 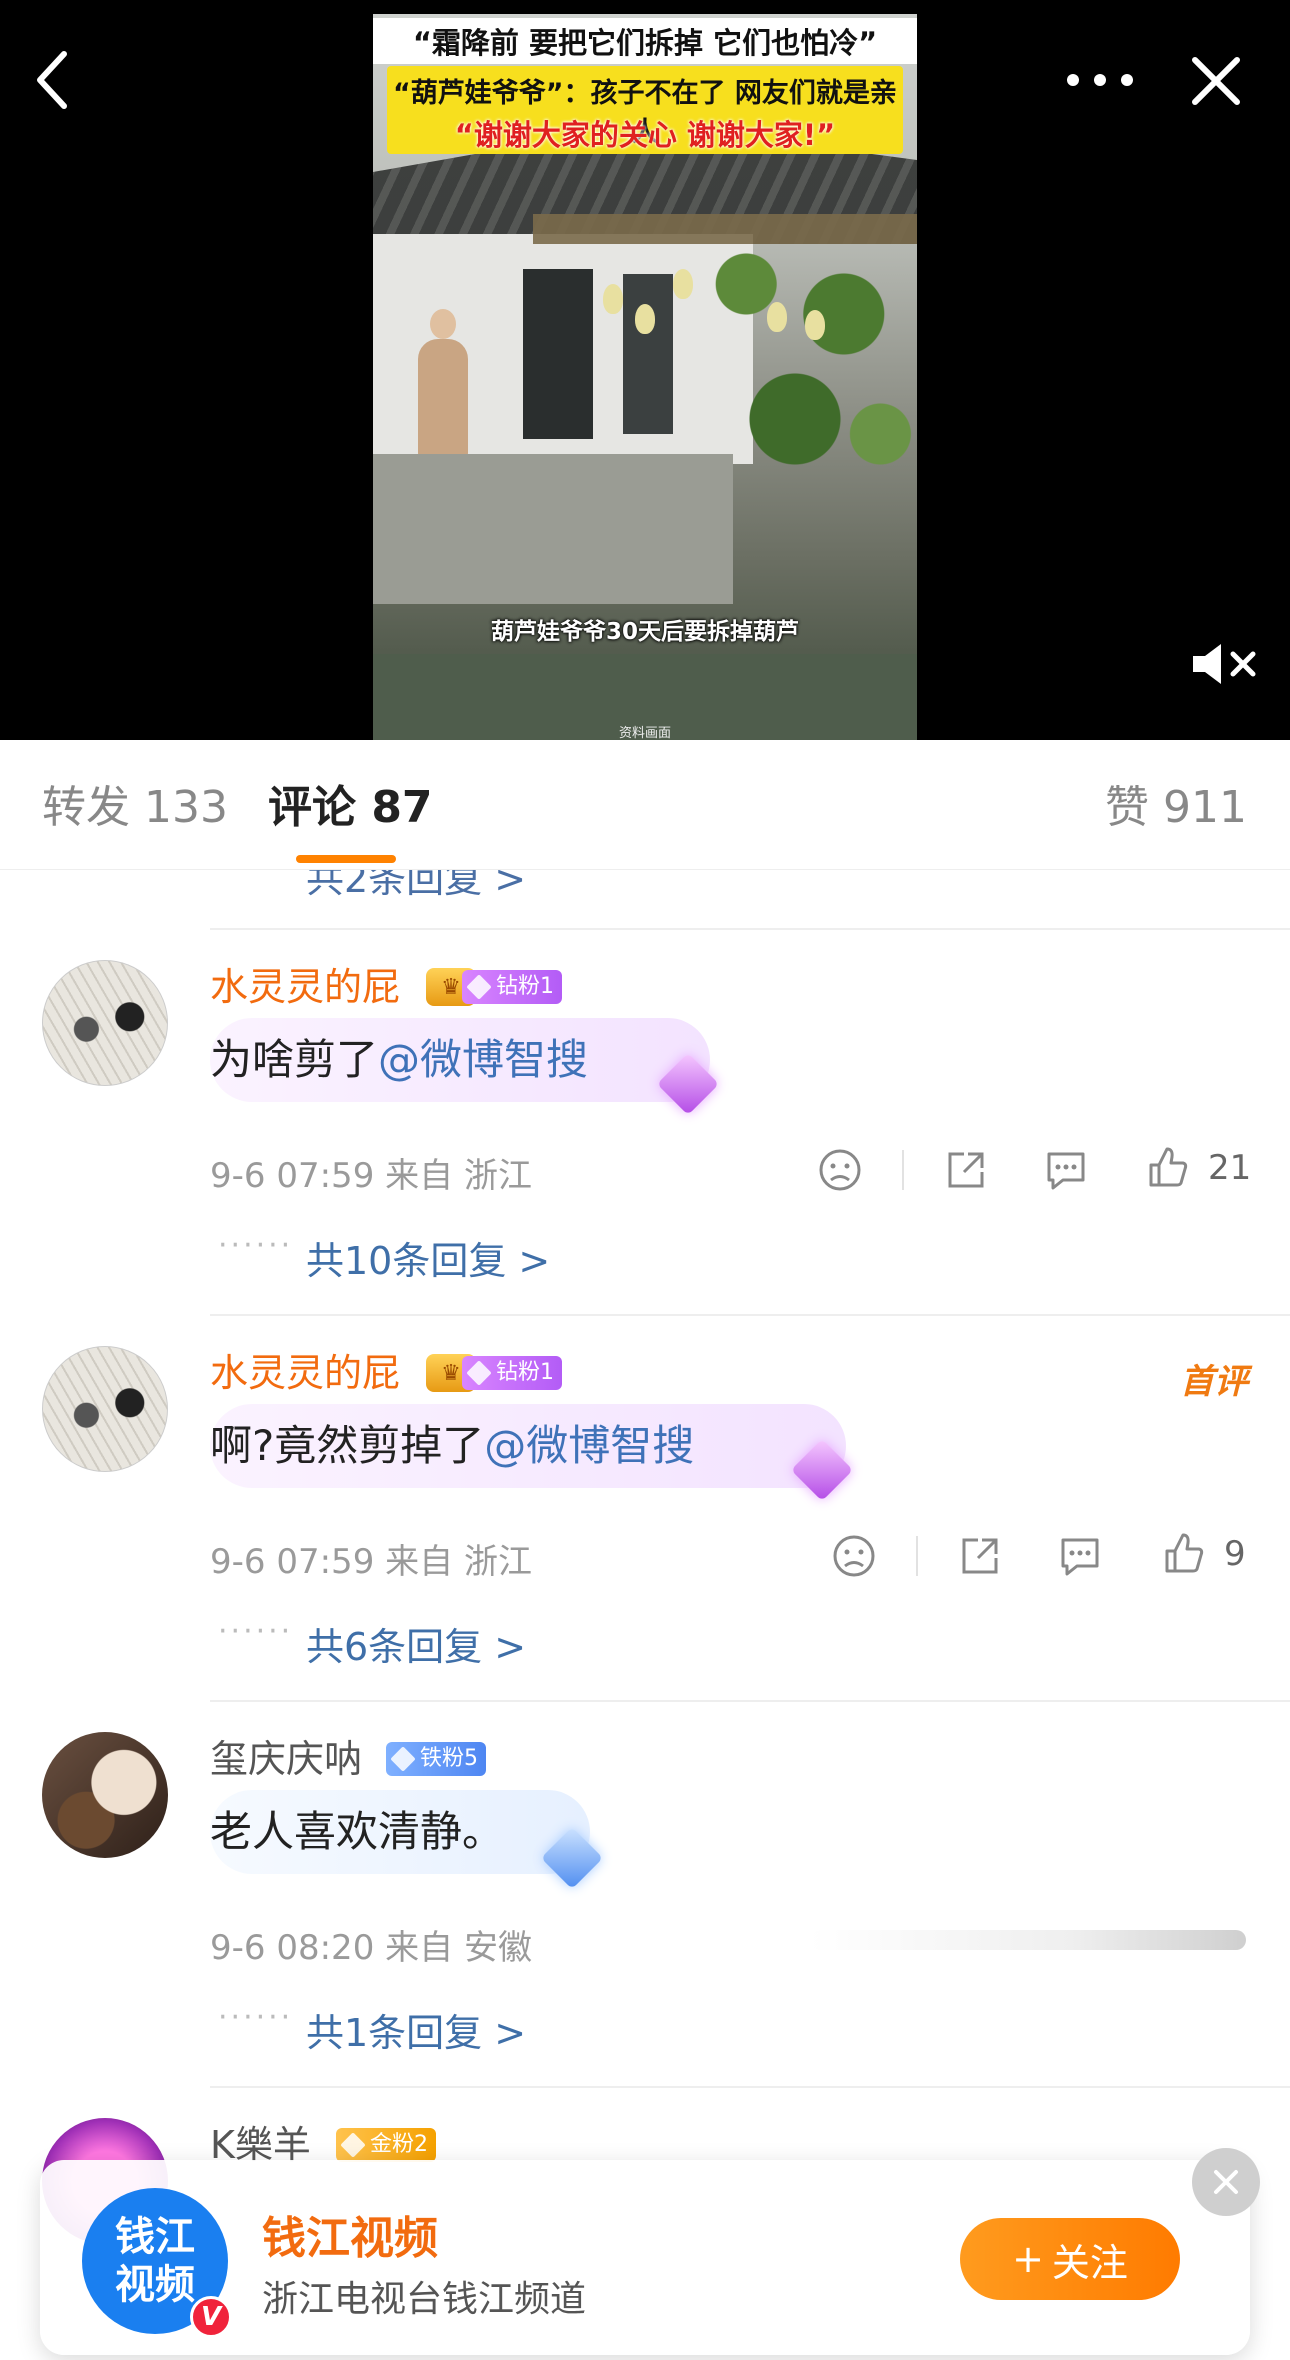 I want to click on fan-badge-label: 金粉2, so click(x=399, y=2144).